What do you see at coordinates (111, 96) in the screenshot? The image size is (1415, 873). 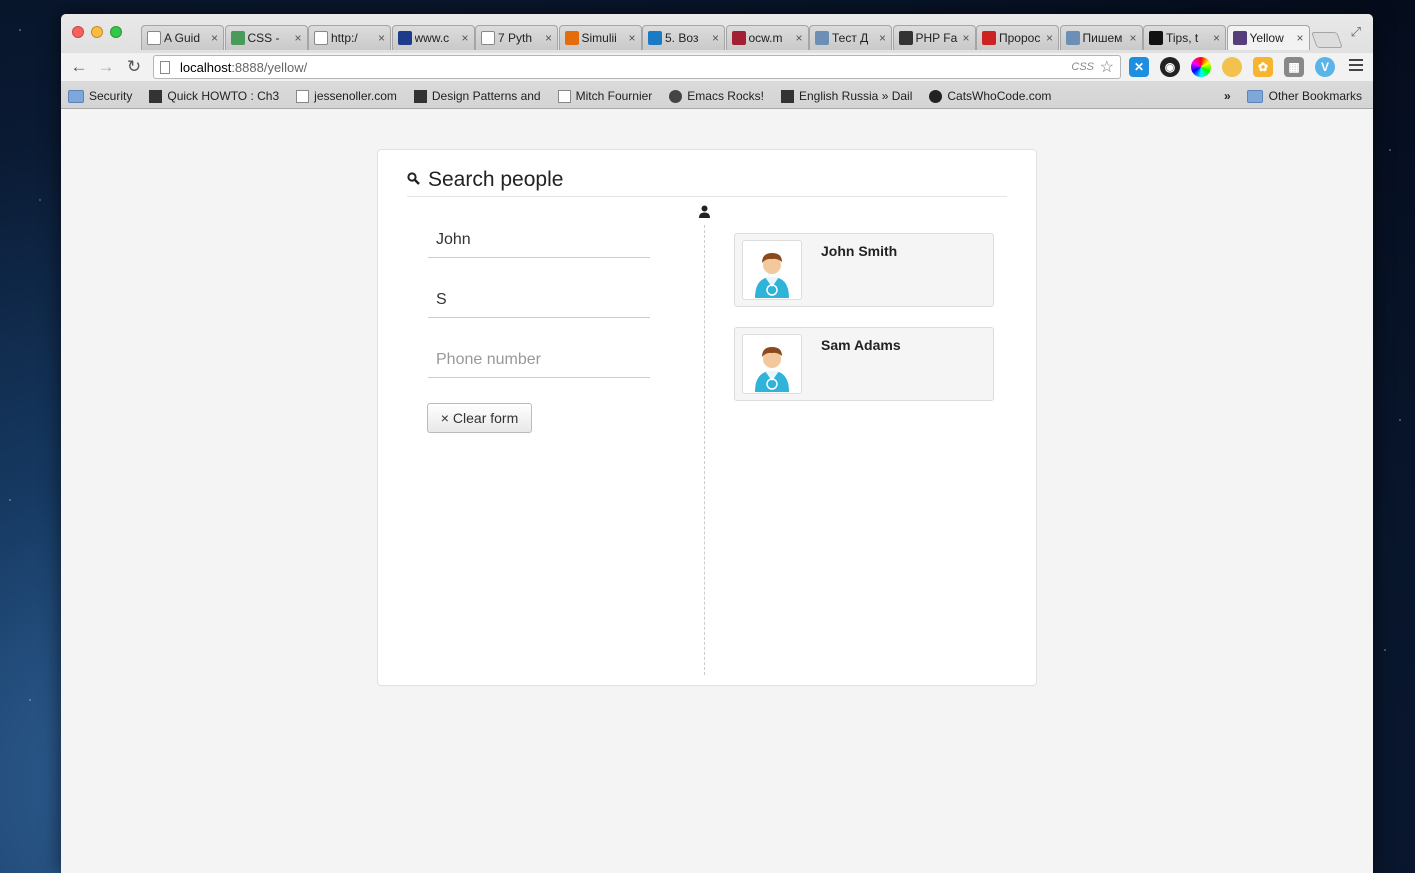 I see `bookmark-label: Security` at bounding box center [111, 96].